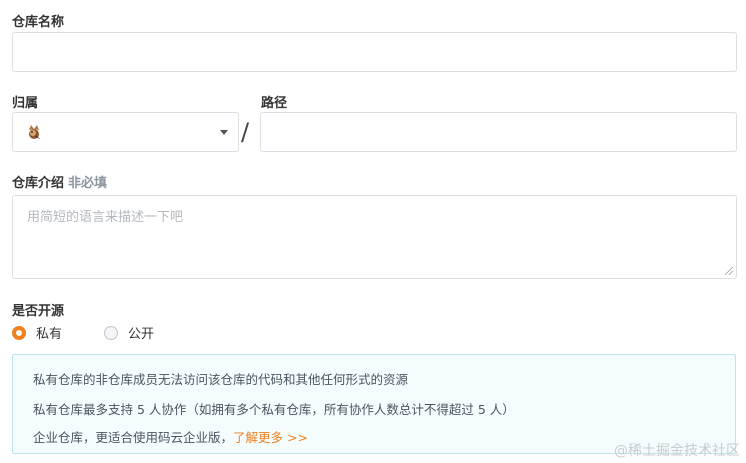 The image size is (746, 463). Describe the element at coordinates (677, 451) in the screenshot. I see `watermark: @稀土掘金技术社区` at that location.